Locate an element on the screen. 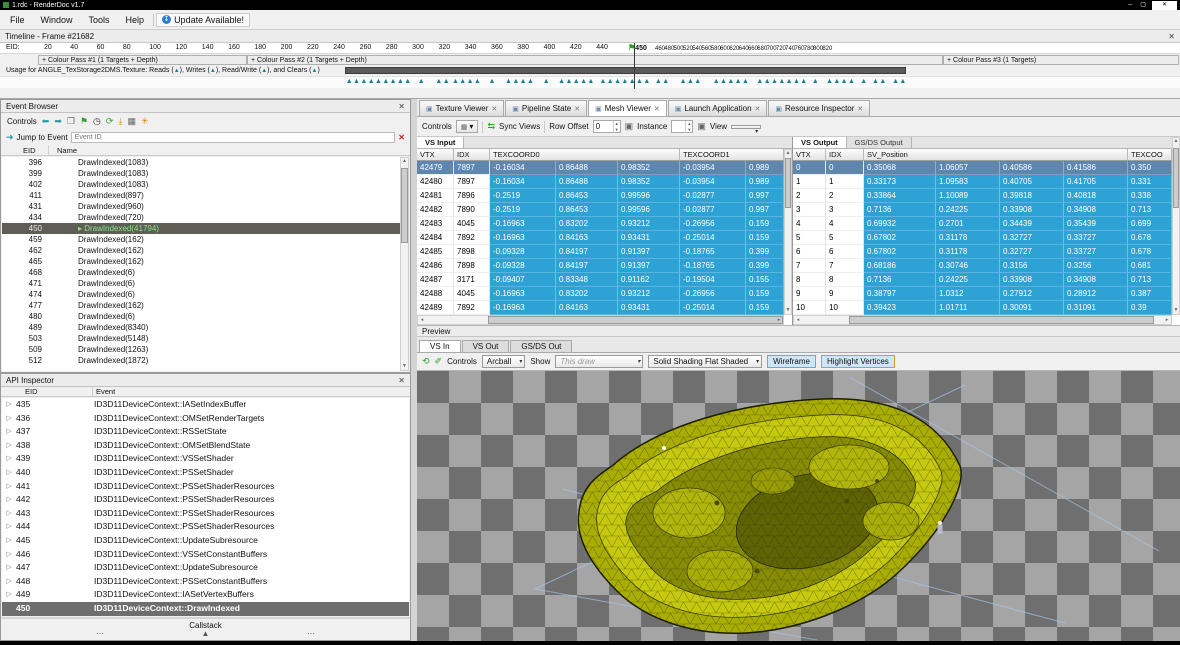 The height and width of the screenshot is (645, 1180). event-row: 462 DrawIndexed(162) is located at coordinates (201, 250).